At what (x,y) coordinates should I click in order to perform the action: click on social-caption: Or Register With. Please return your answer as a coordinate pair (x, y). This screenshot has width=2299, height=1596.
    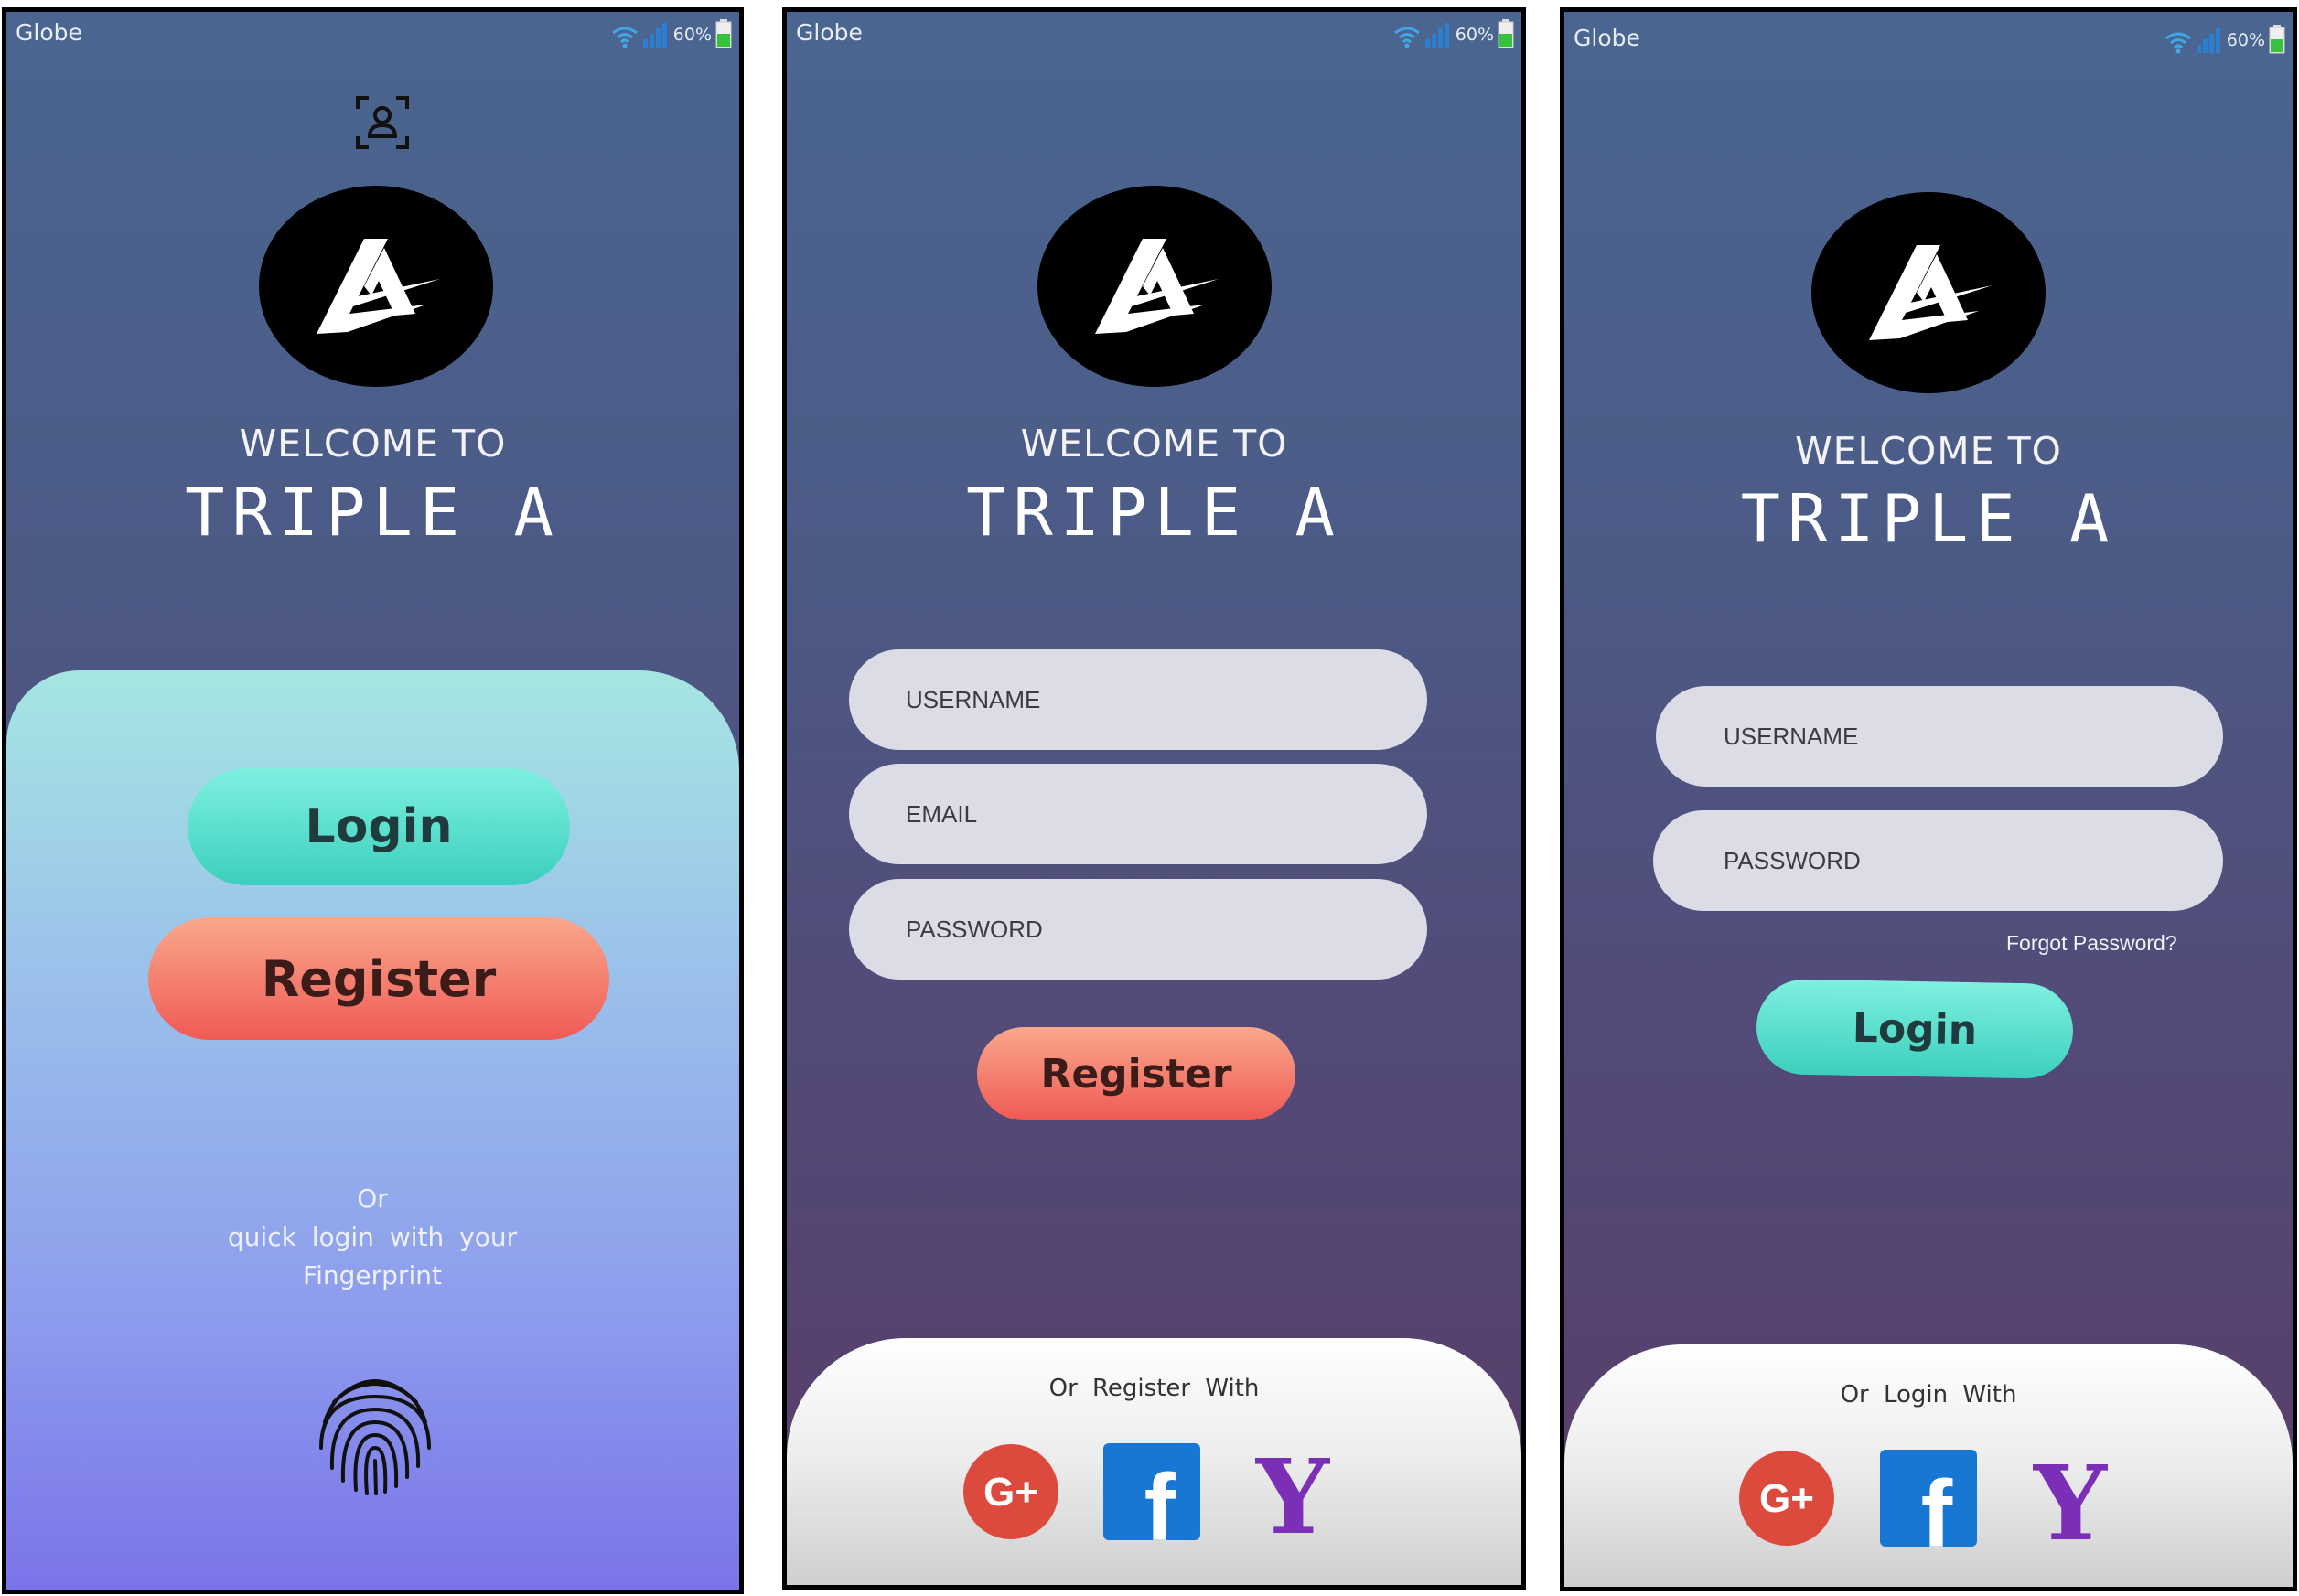
    Looking at the image, I should click on (1154, 1388).